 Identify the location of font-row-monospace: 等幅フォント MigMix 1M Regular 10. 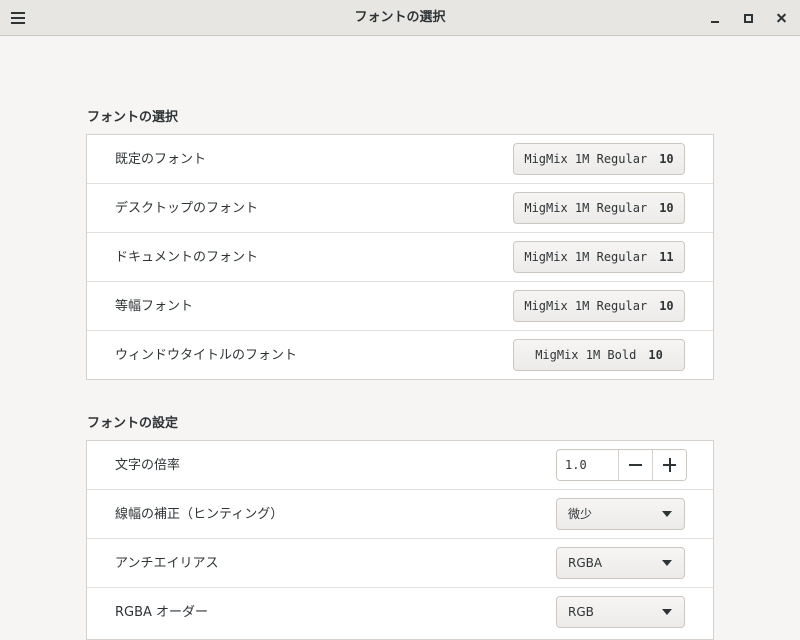
(400, 306).